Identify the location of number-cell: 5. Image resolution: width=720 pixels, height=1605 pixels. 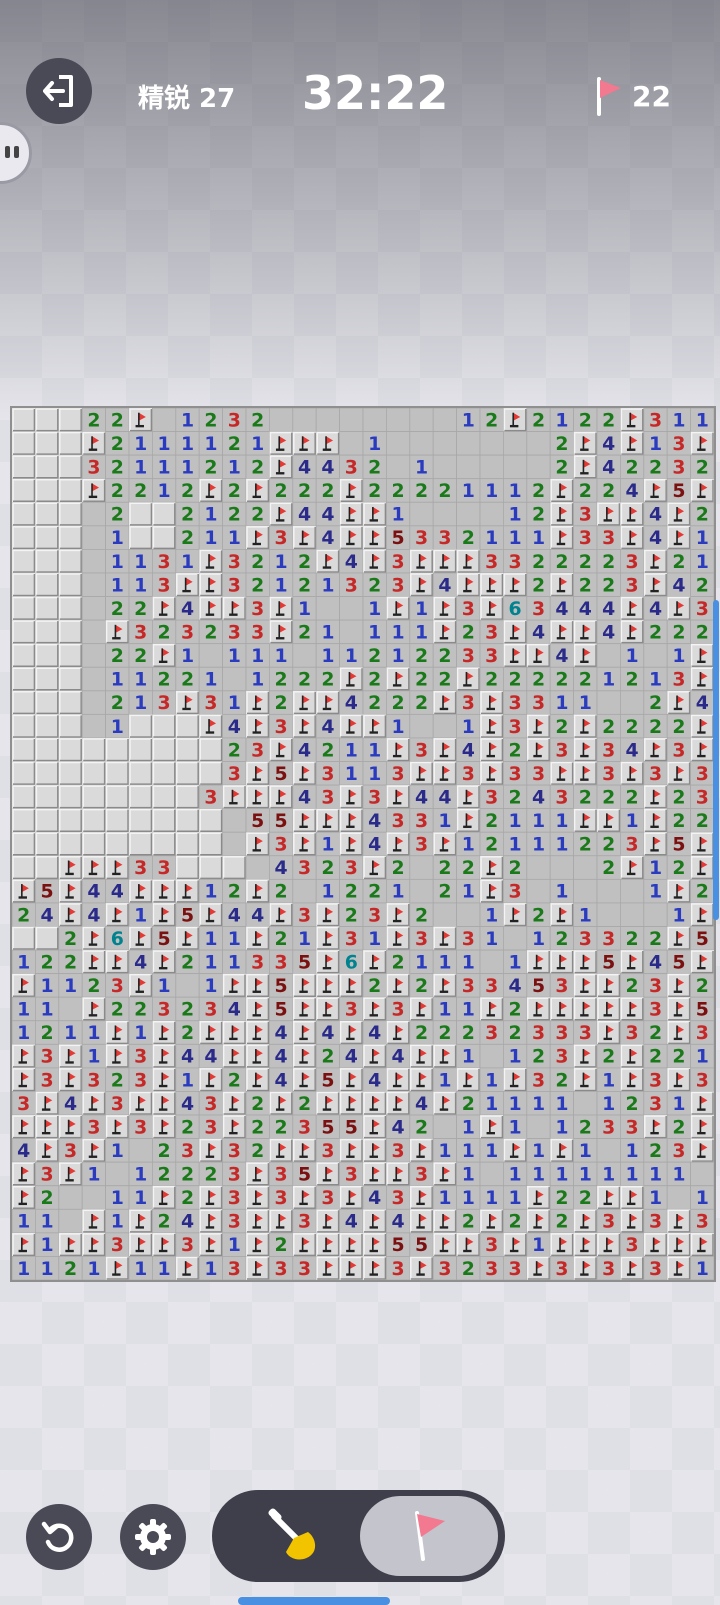
(281, 820).